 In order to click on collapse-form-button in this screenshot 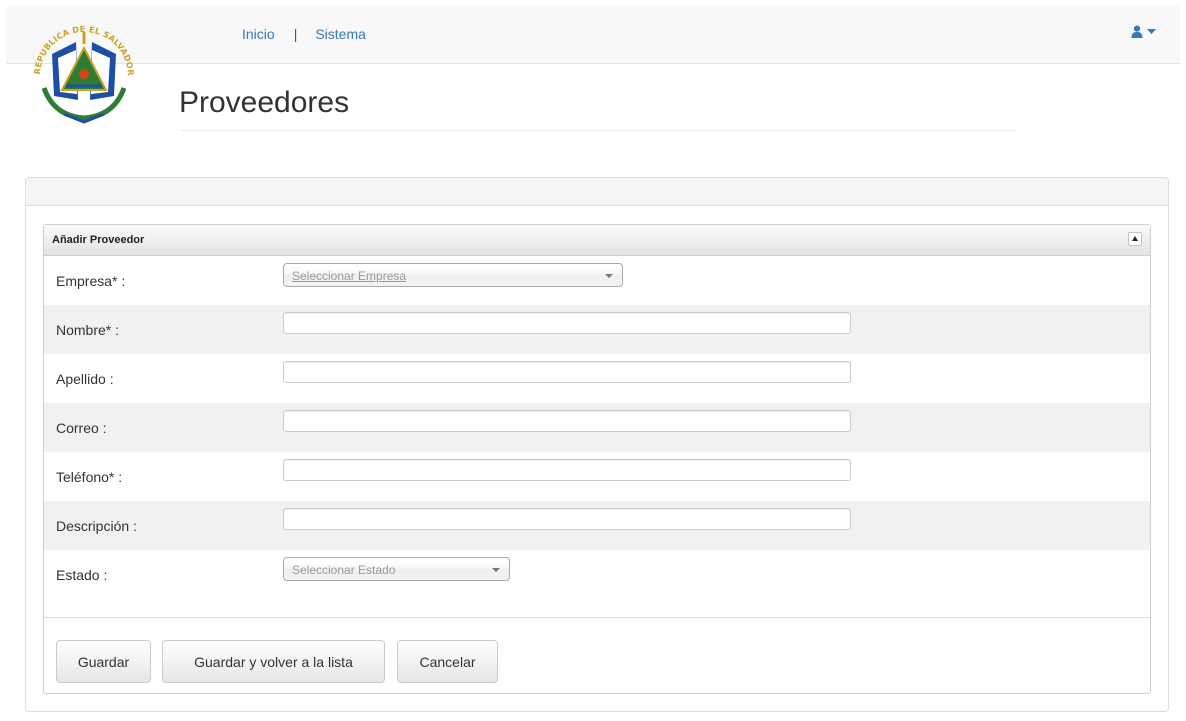, I will do `click(1135, 239)`.